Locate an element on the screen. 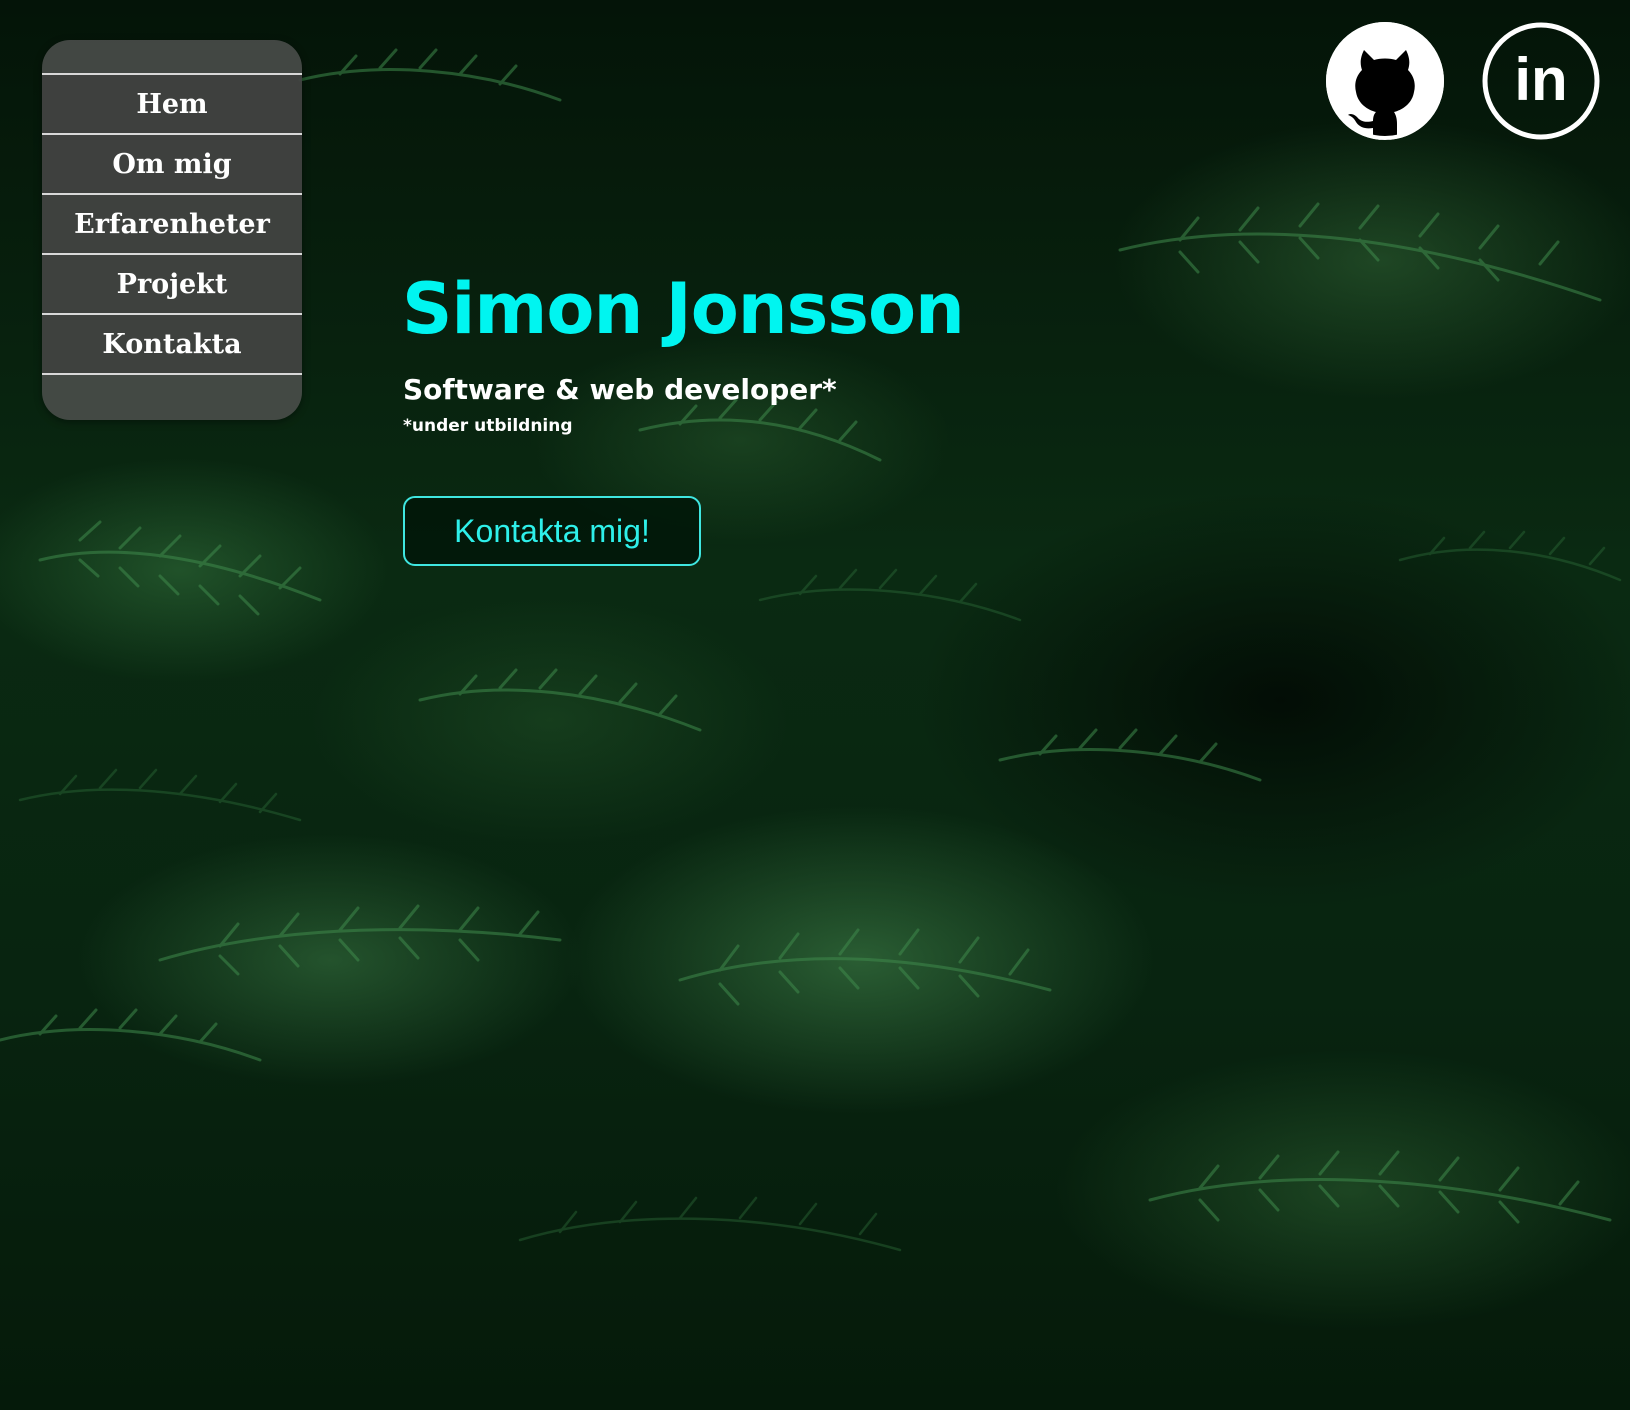 The height and width of the screenshot is (1410, 1630). sidebar-nav: Hem Om mig Erfarenheter Projekt Kontakta is located at coordinates (172, 230).